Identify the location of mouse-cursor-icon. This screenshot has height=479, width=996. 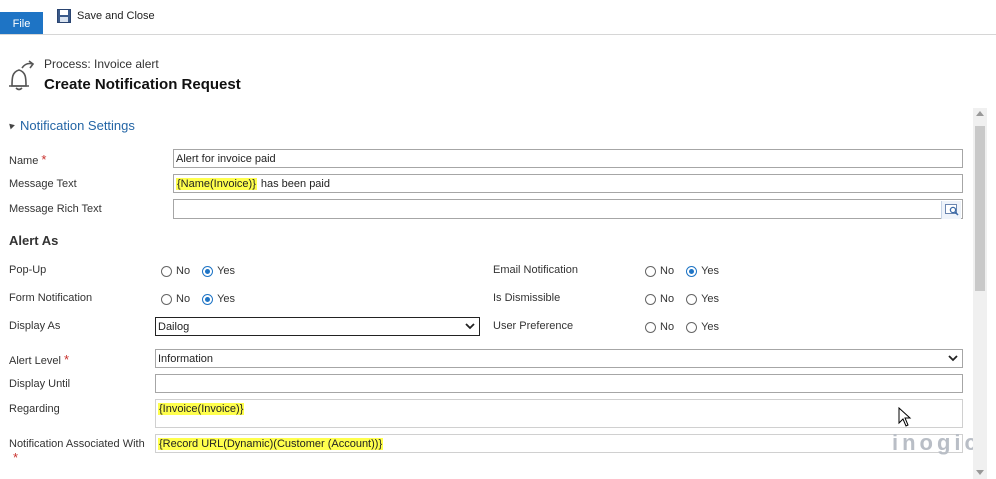
(905, 417).